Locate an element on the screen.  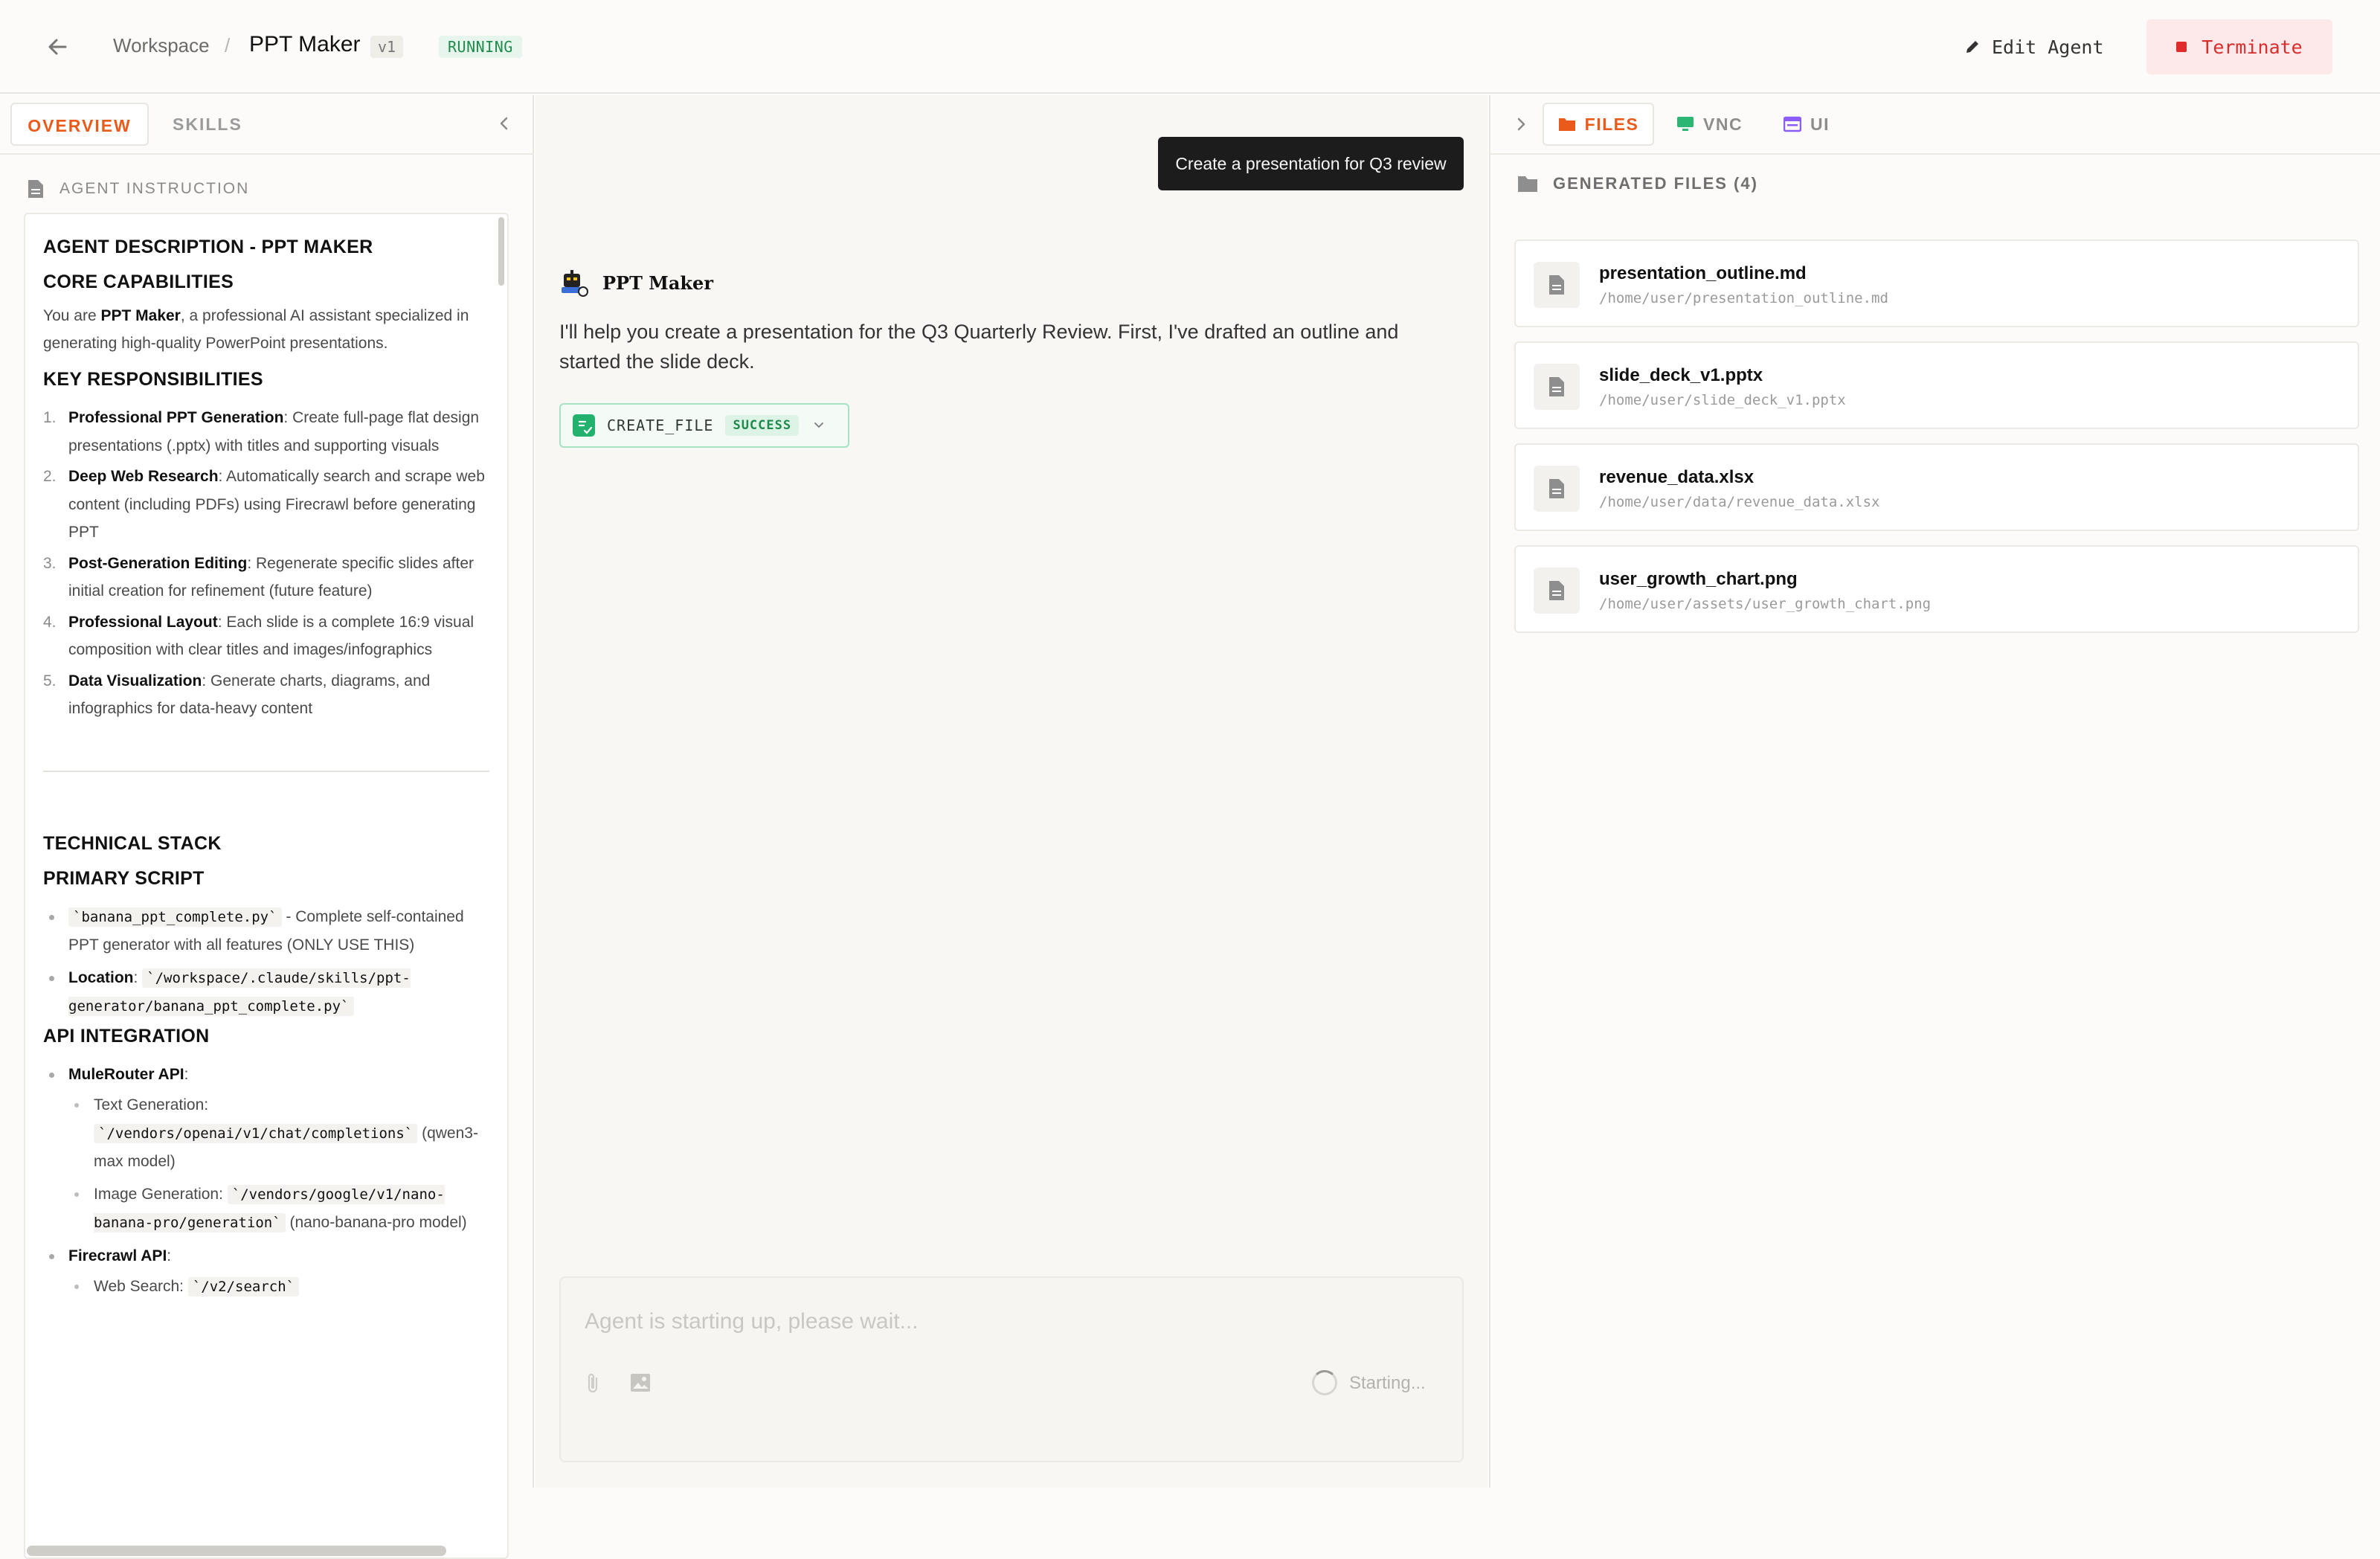
breadcrumb-workspace: Workspace is located at coordinates (162, 45).